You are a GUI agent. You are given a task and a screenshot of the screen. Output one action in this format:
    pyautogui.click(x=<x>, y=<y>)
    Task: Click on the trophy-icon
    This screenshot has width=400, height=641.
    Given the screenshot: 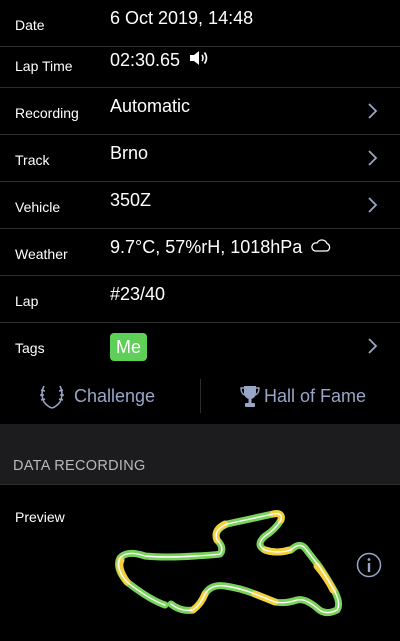 What is the action you would take?
    pyautogui.click(x=250, y=396)
    